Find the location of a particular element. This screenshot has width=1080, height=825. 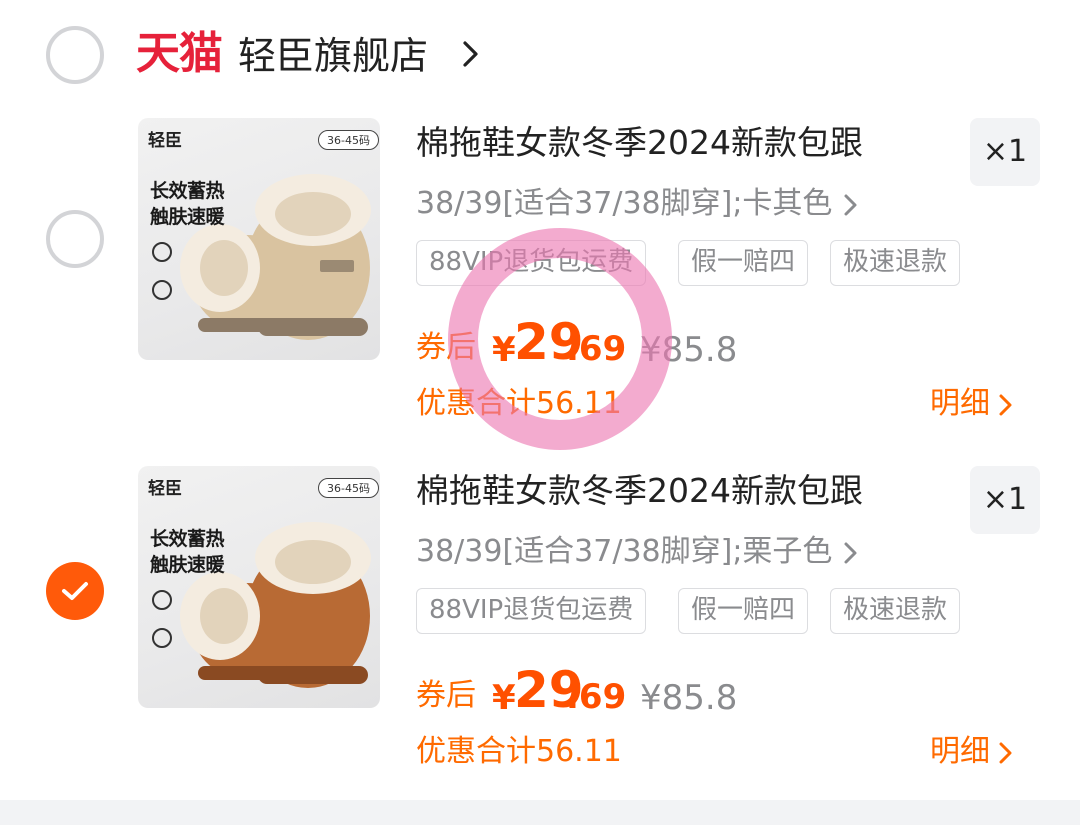

sku-selector: 38/39[适合37/38脚穿];卡其色 is located at coordinates (639, 204).